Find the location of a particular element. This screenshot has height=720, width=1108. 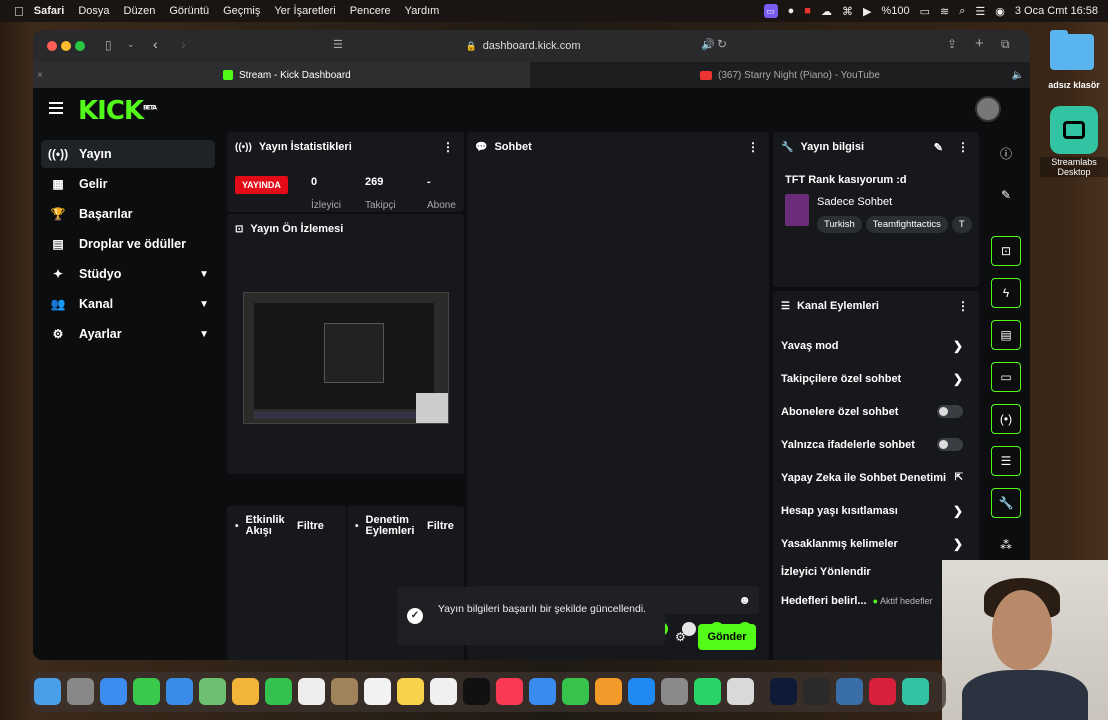

folder-icon is located at coordinates (1072, 50).